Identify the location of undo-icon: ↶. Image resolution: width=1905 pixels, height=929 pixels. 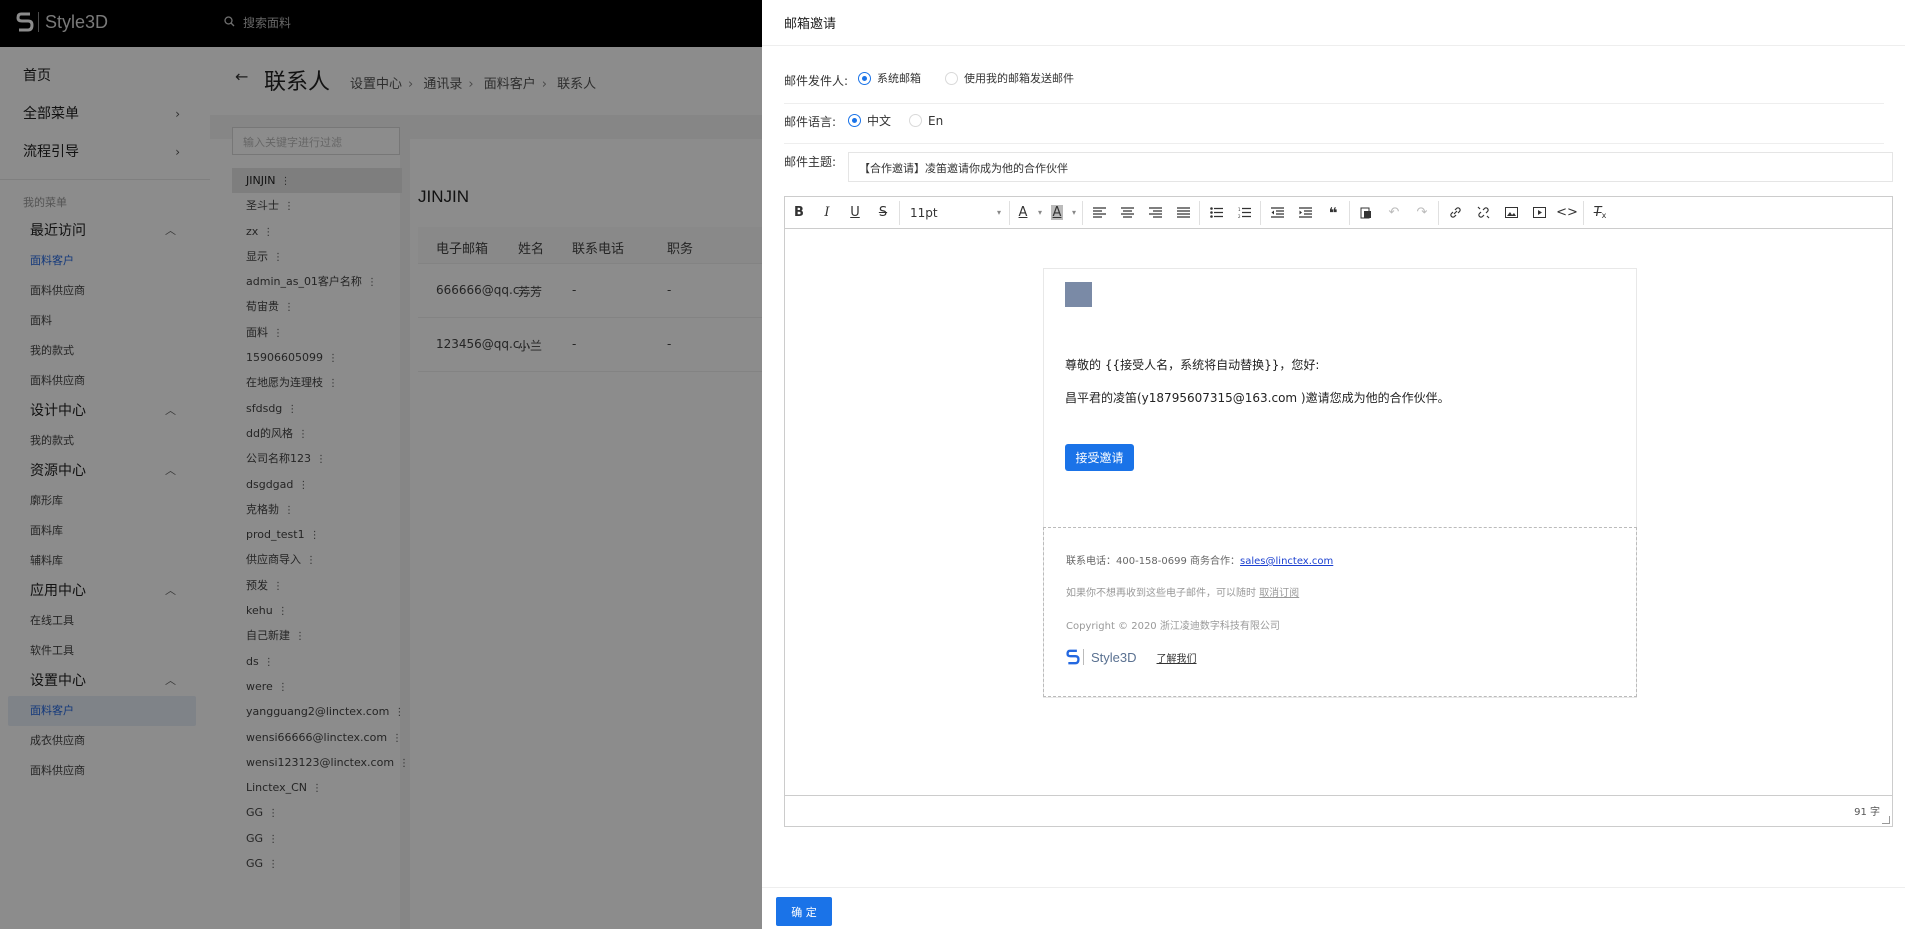
(1394, 213).